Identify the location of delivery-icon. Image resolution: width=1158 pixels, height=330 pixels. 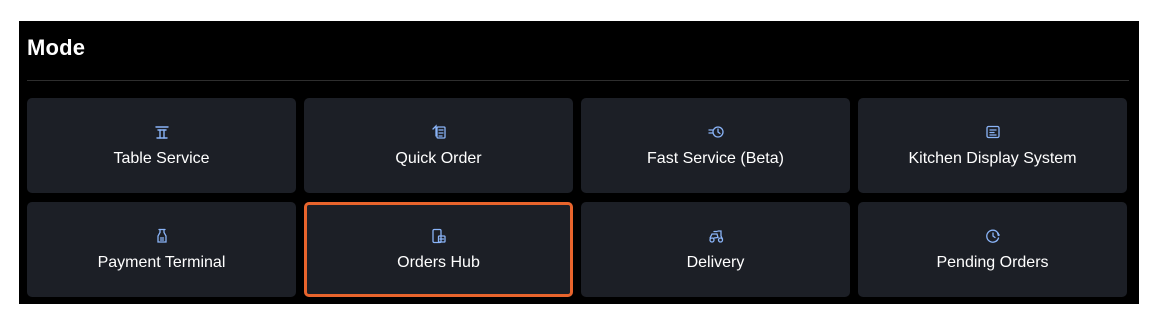
(715, 236).